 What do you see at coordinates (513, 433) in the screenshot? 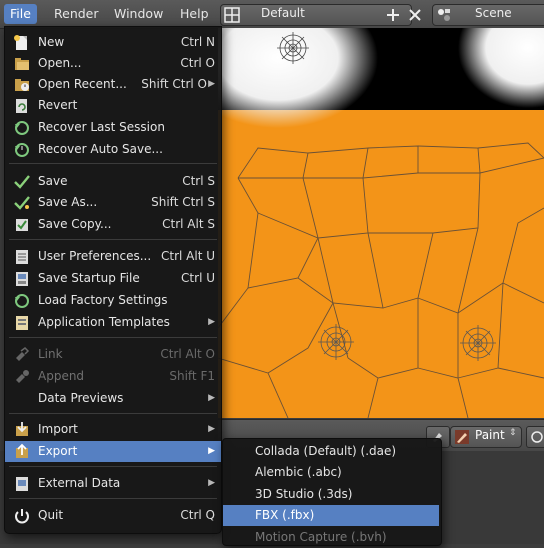
I see `mode-dropdown-icon: ⇕` at bounding box center [513, 433].